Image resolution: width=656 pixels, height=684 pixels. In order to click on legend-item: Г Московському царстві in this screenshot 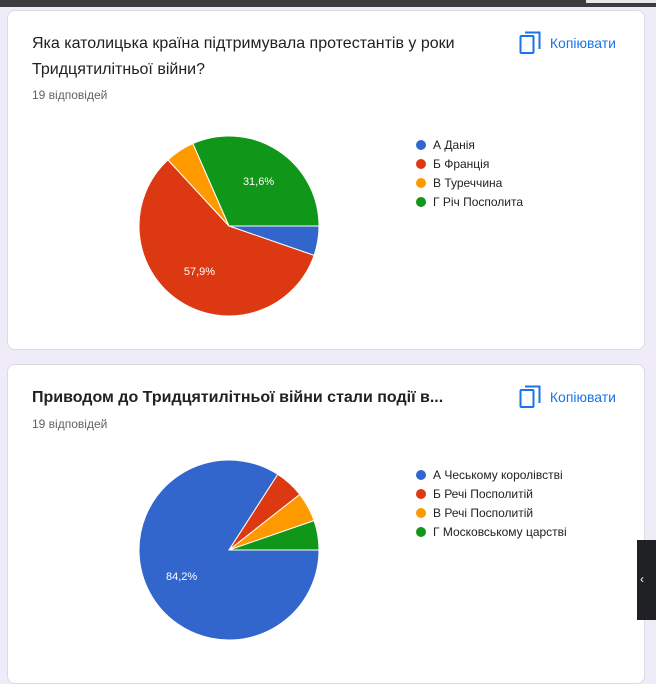, I will do `click(491, 531)`.